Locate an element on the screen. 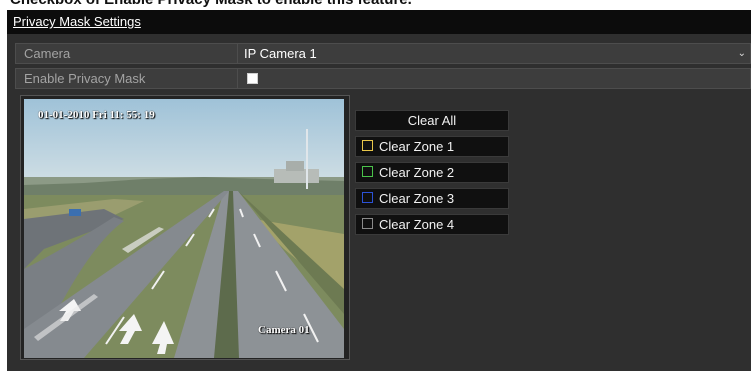 The height and width of the screenshot is (371, 751). clear-zone-4-button: Clear Zone 4 is located at coordinates (432, 224).